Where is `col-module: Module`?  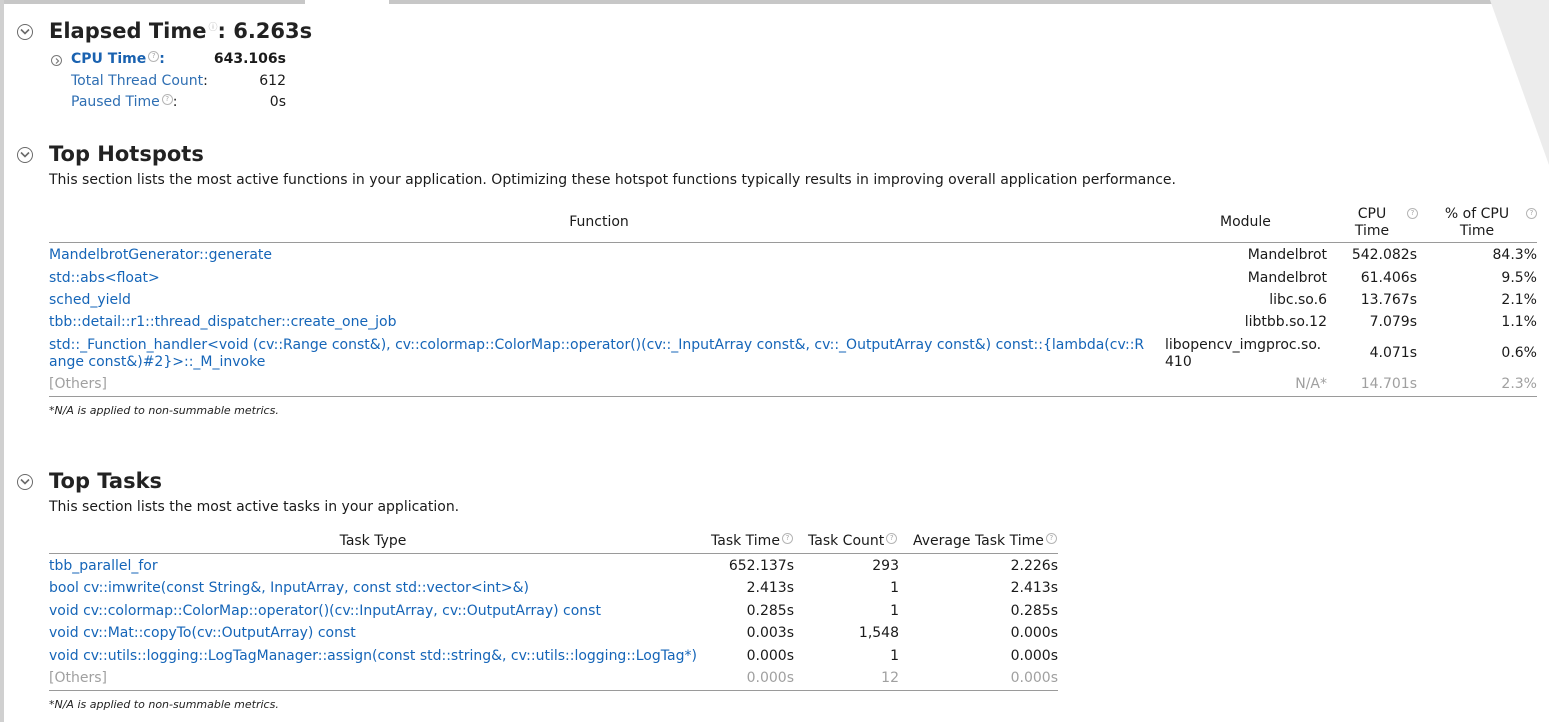
col-module: Module is located at coordinates (1245, 222).